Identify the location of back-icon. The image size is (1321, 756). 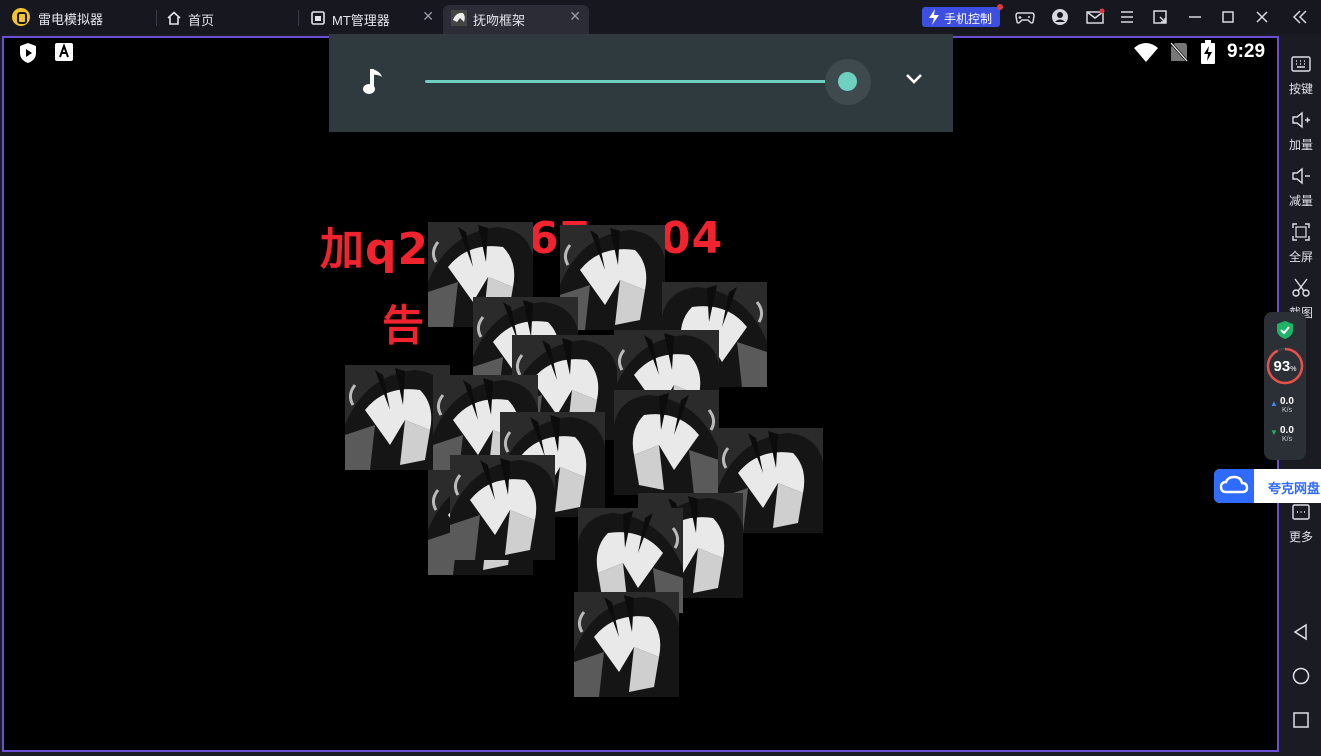
(1301, 632).